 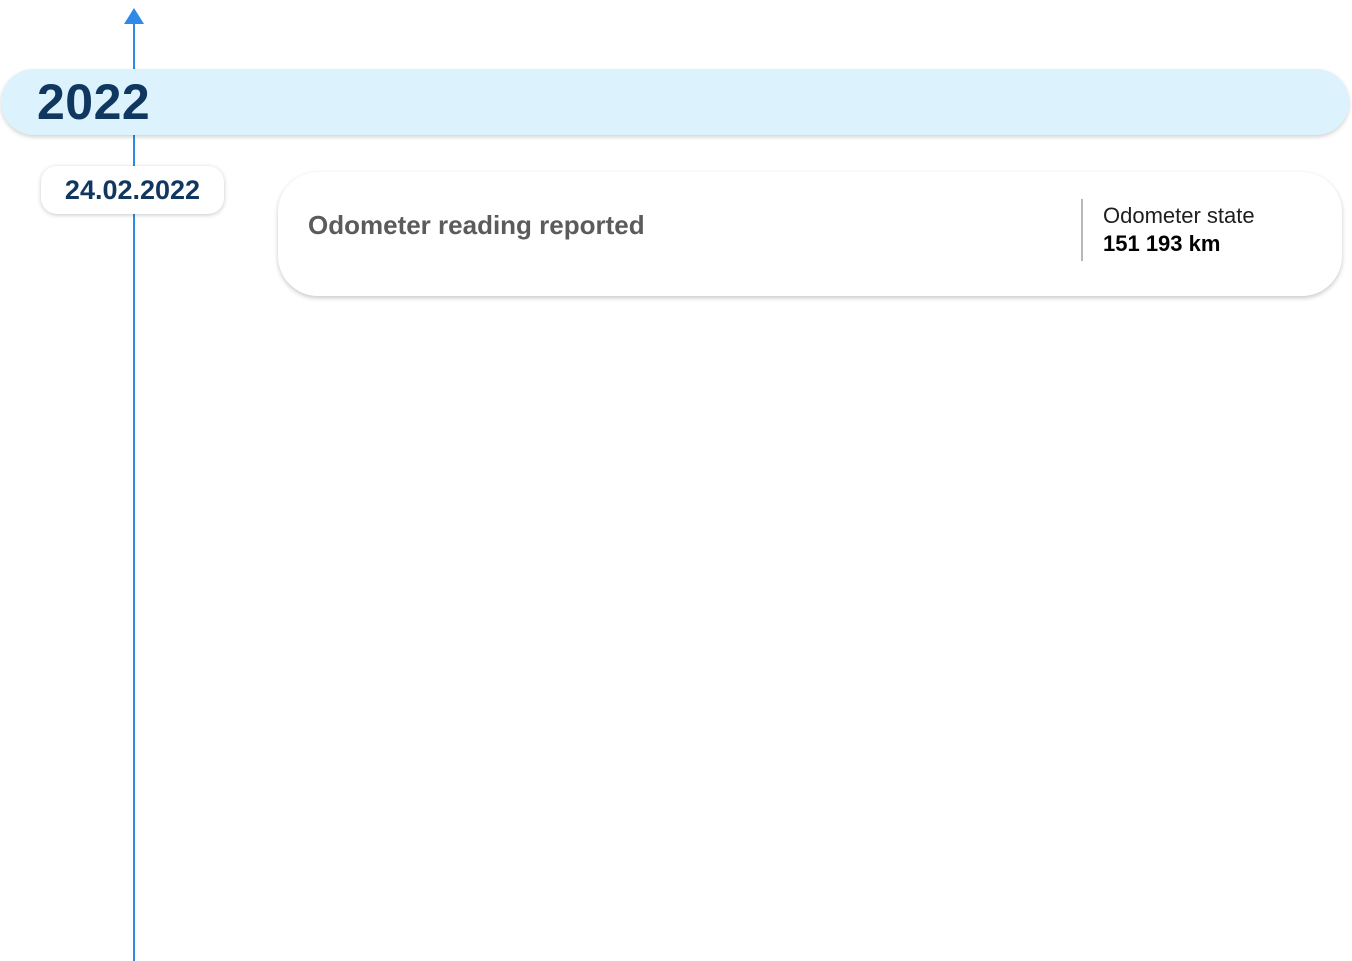 I want to click on event-meta: Odometer state 151 193 km, so click(x=1179, y=230).